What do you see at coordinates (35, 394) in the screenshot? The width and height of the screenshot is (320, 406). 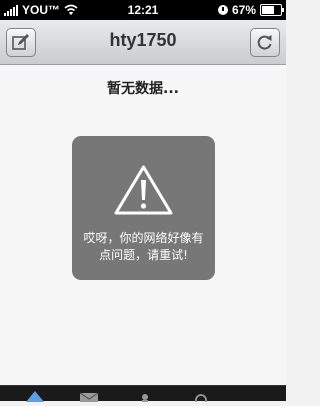 I see `tab-home` at bounding box center [35, 394].